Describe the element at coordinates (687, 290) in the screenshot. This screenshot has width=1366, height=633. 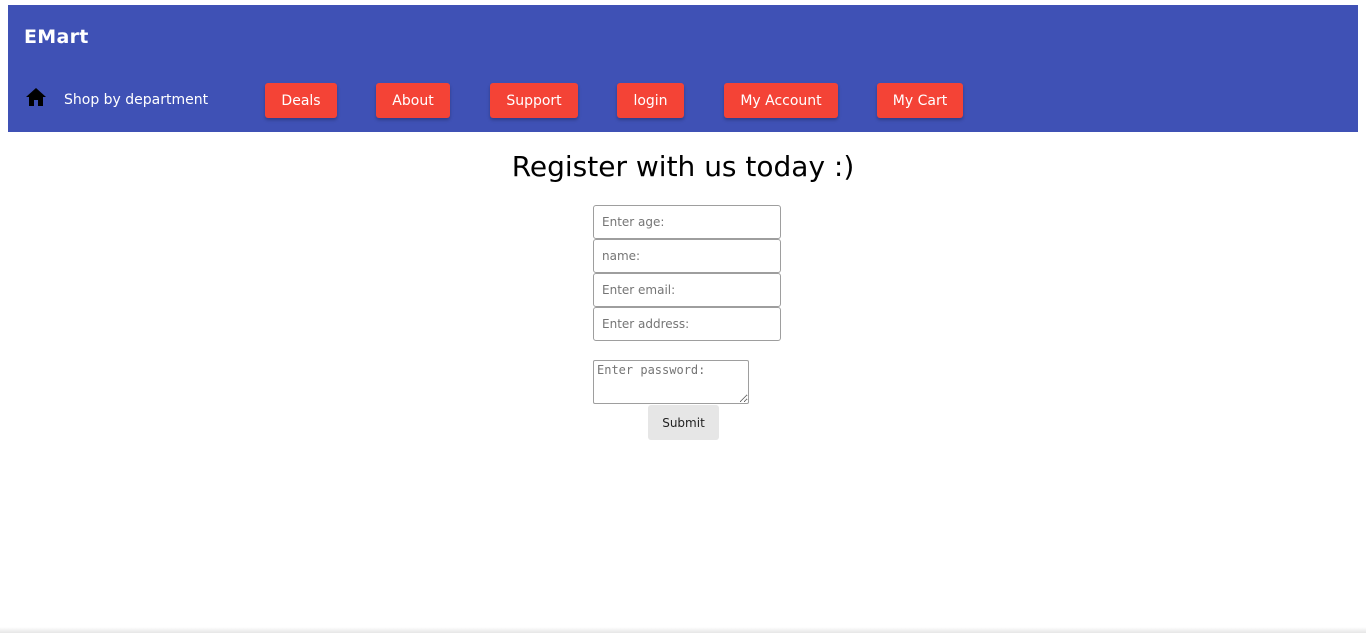
I see `email-input` at that location.